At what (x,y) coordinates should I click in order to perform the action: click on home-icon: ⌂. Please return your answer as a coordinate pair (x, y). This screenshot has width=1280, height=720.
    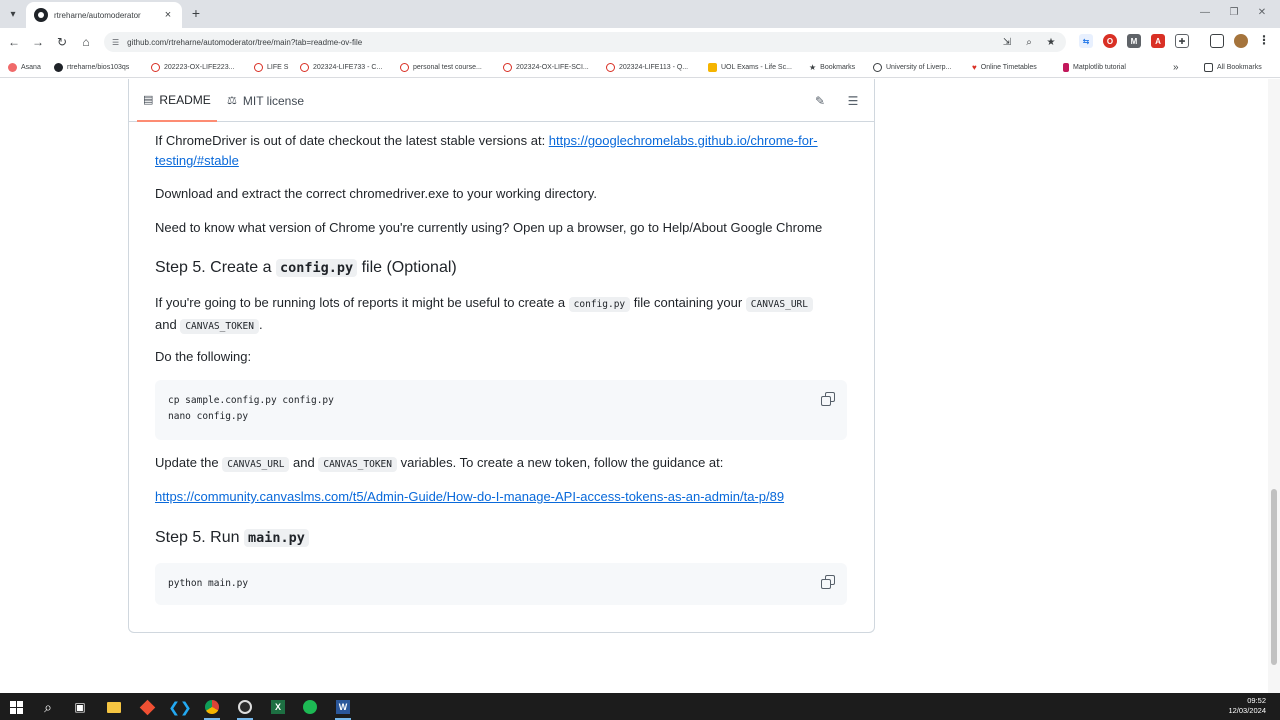
    Looking at the image, I should click on (86, 42).